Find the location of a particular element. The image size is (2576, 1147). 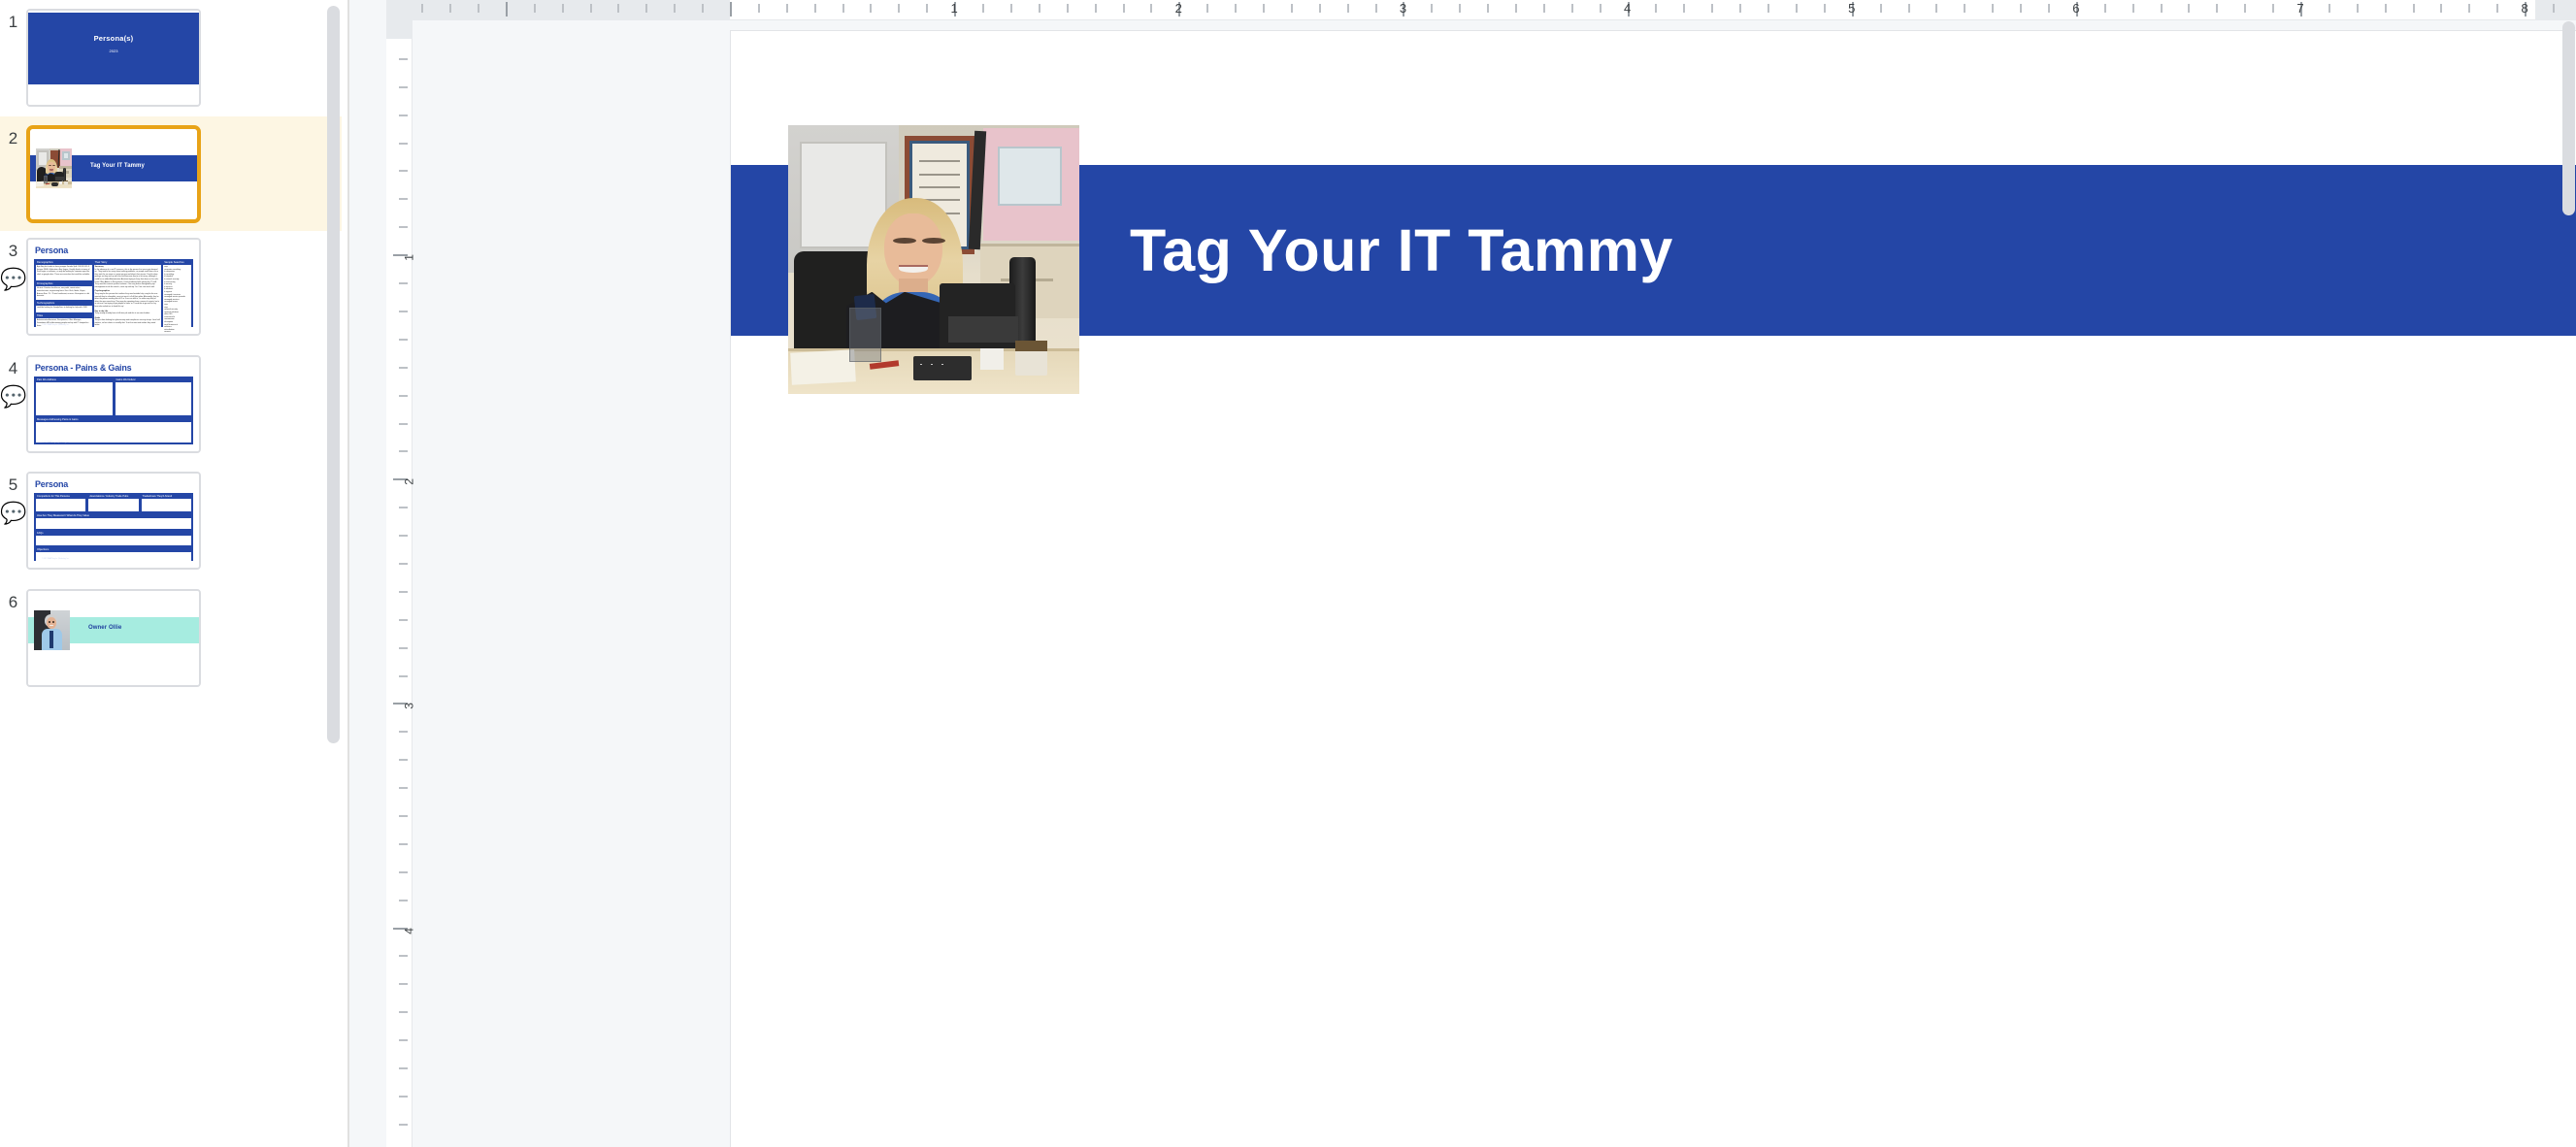

slide-thumbnail-frame-2: Tag Your IT Tammy is located at coordinates (113, 174).